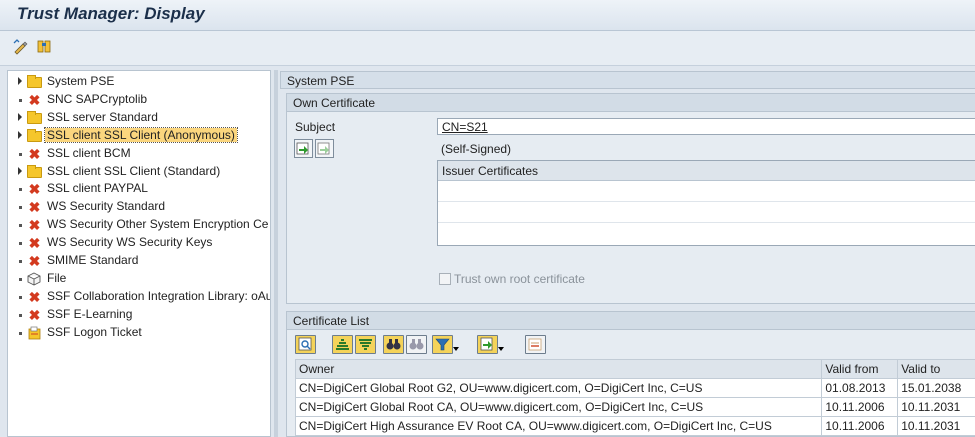 This screenshot has width=975, height=437. Describe the element at coordinates (139, 100) in the screenshot. I see `tree-item-snc-sapcryptolib: ✖ SNC SAPCryptolib` at that location.